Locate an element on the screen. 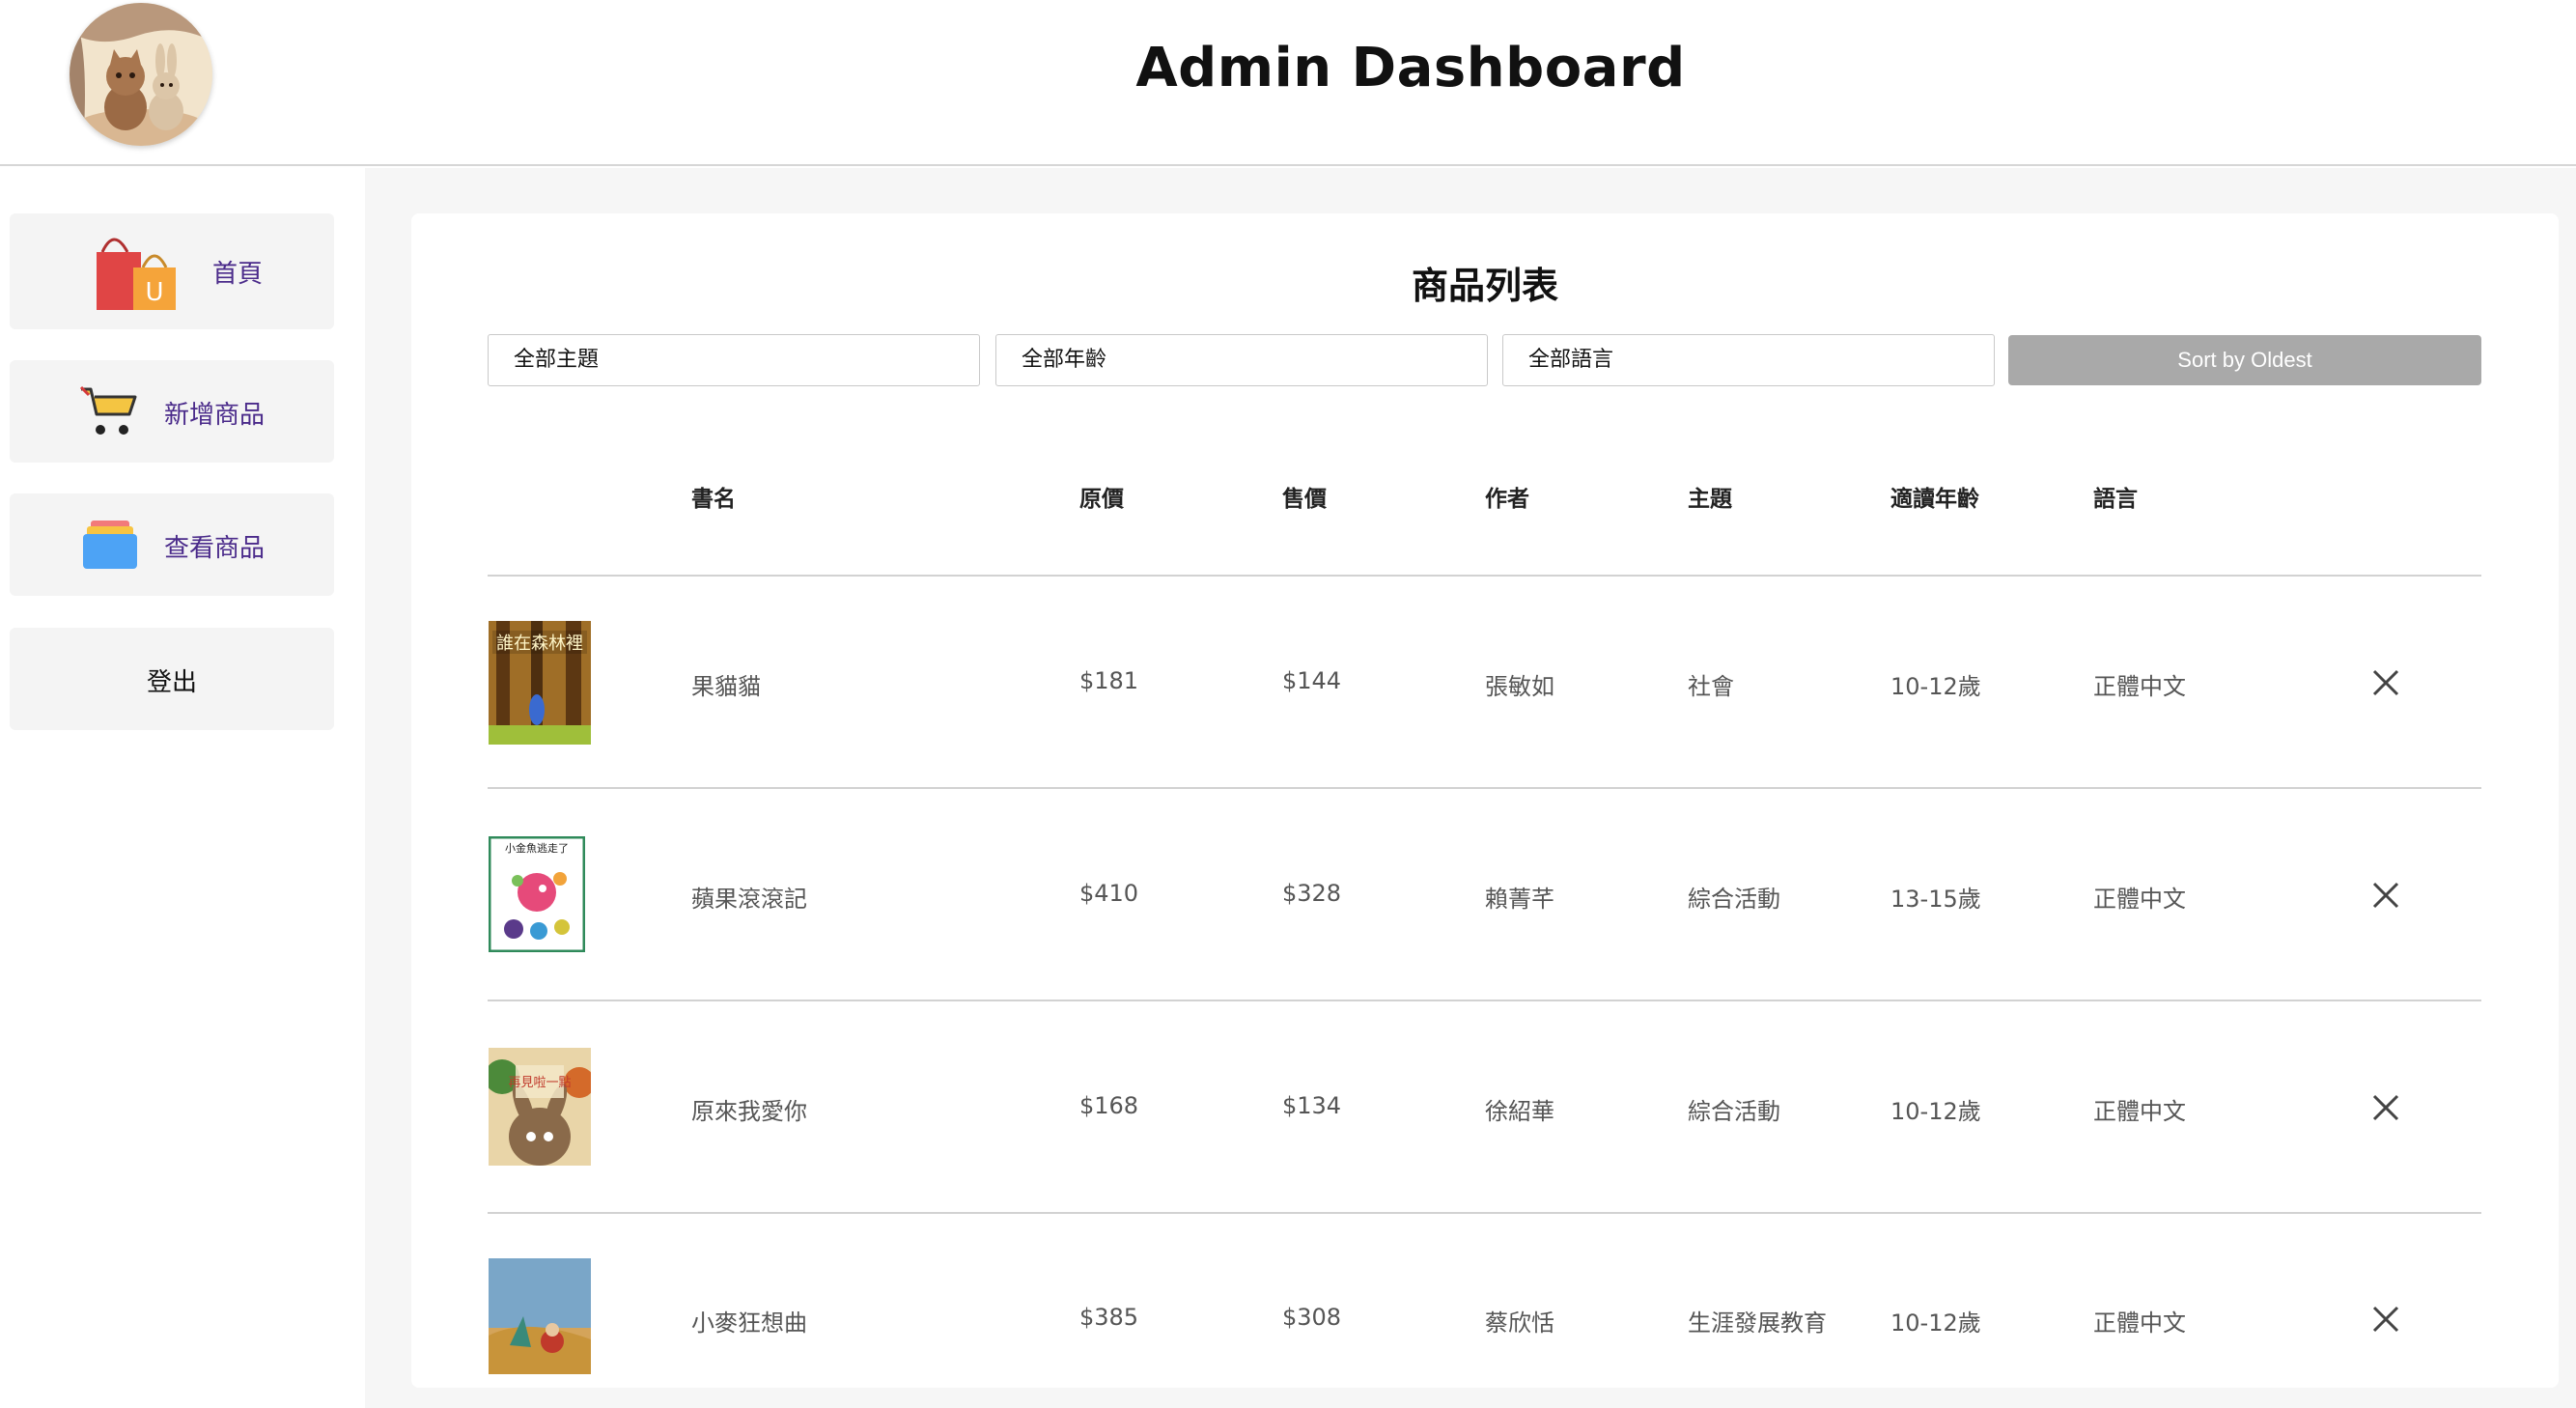 This screenshot has width=2576, height=1408. page-title: Admin Dashboard is located at coordinates (1411, 68).